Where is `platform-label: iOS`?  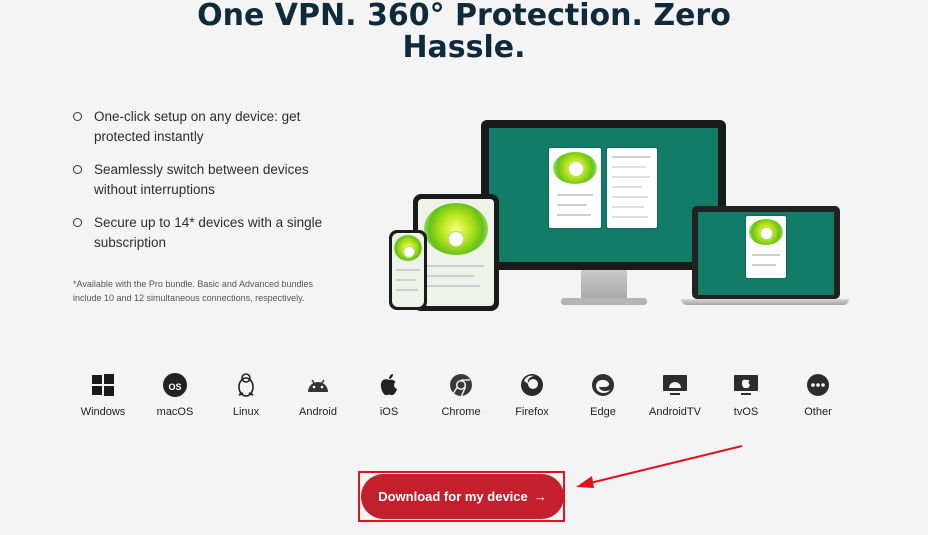 platform-label: iOS is located at coordinates (389, 412).